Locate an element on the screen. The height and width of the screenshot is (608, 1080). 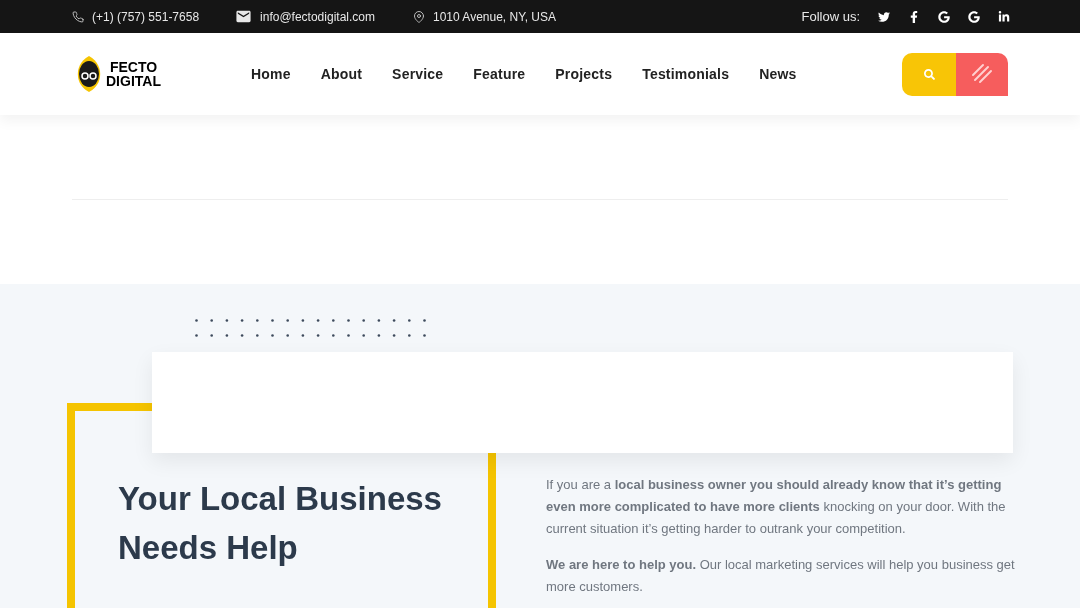
logo-text: DIGITAL is located at coordinates (133, 81).